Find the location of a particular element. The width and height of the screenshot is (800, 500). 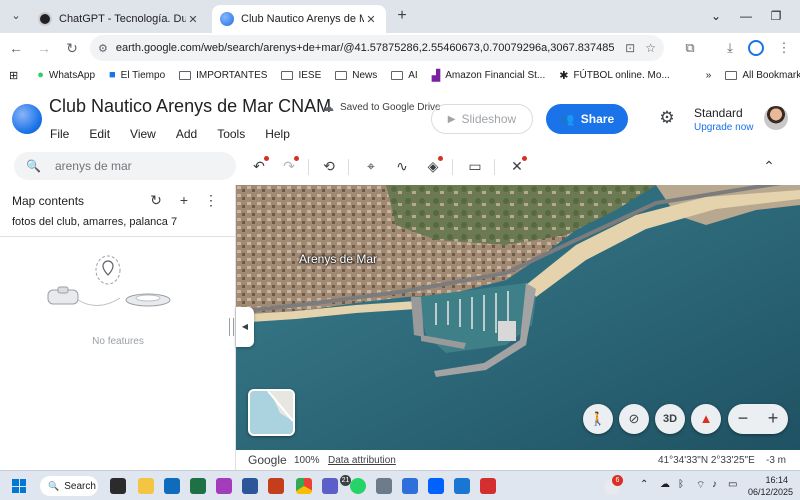

more-menu-icon: ⋮ is located at coordinates (784, 48).